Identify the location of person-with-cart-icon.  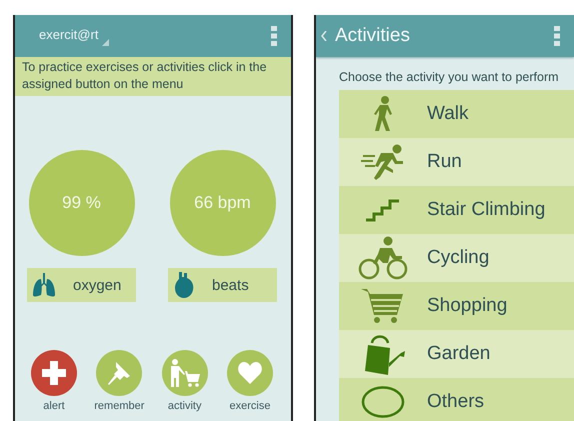
(184, 373).